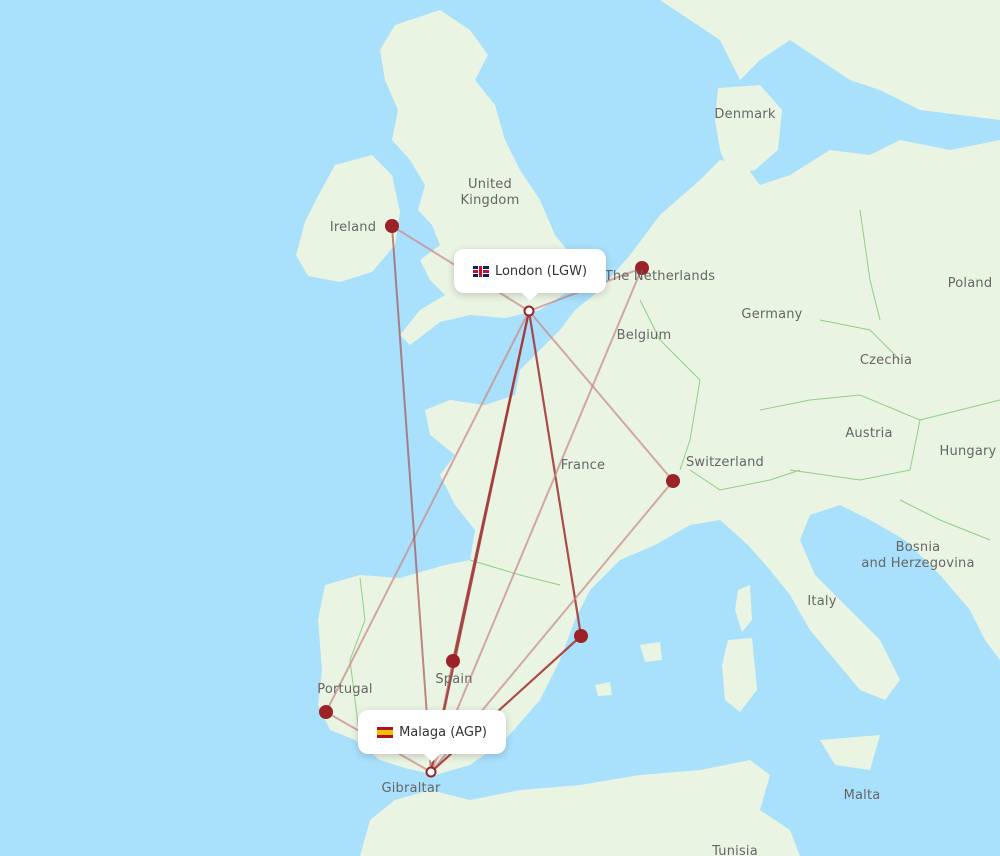 This screenshot has height=856, width=1000. Describe the element at coordinates (326, 712) in the screenshot. I see `airport-marker-lisbon: Lisbon (Portugal)` at that location.